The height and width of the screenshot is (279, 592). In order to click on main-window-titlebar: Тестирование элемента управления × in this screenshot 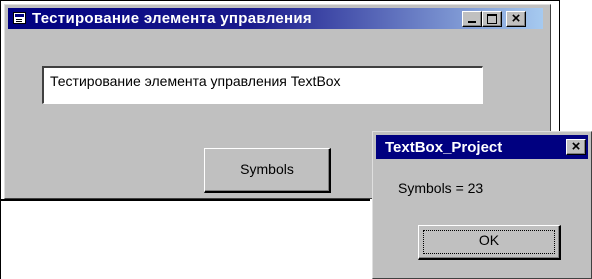, I will do `click(275, 18)`.